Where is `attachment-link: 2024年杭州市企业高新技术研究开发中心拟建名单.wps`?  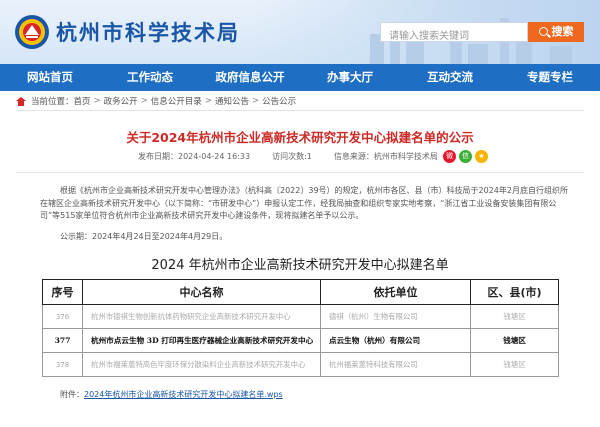 attachment-link: 2024年杭州市企业高新技术研究开发中心拟建名单.wps is located at coordinates (183, 394).